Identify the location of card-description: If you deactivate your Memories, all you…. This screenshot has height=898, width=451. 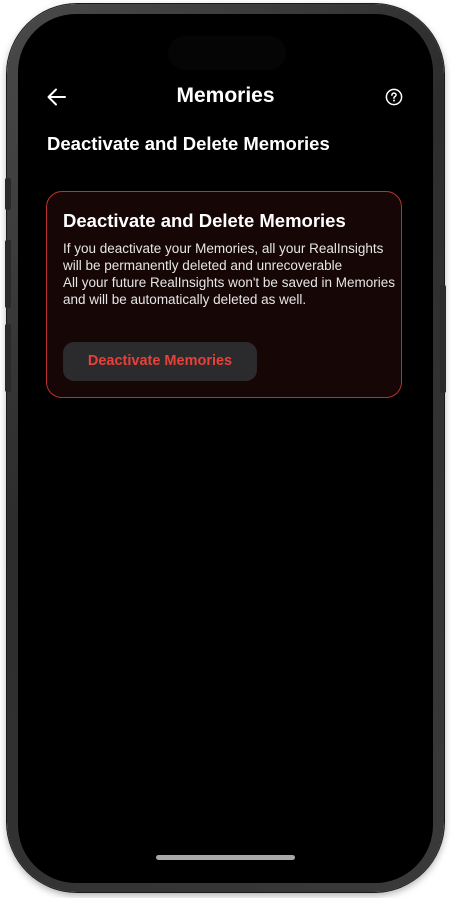
(231, 274).